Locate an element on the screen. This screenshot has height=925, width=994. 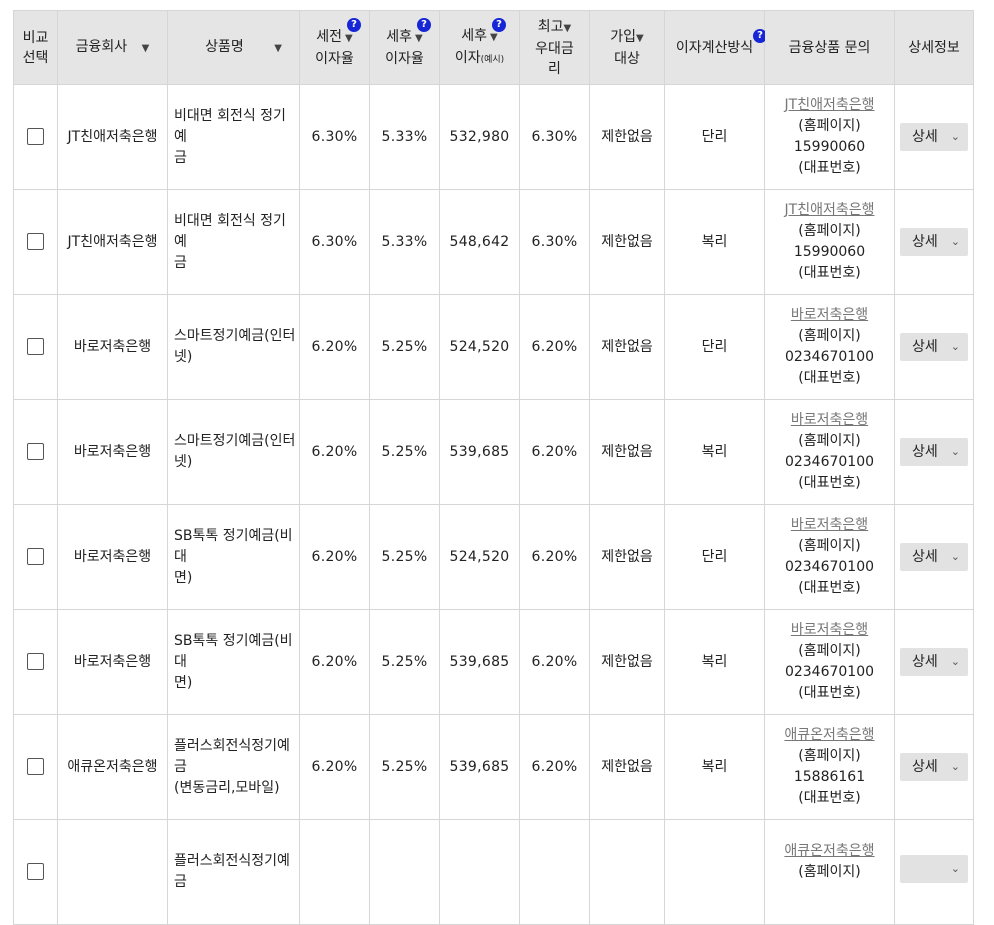
phone-number: 0234670100 is located at coordinates (829, 567).